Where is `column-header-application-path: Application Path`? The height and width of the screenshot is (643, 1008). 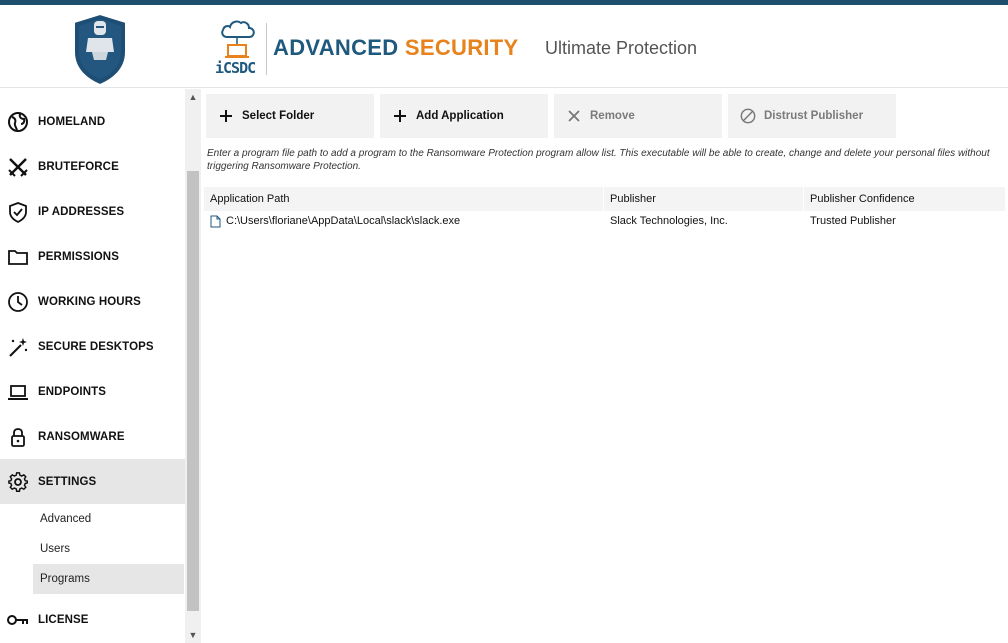
column-header-application-path: Application Path is located at coordinates (404, 199).